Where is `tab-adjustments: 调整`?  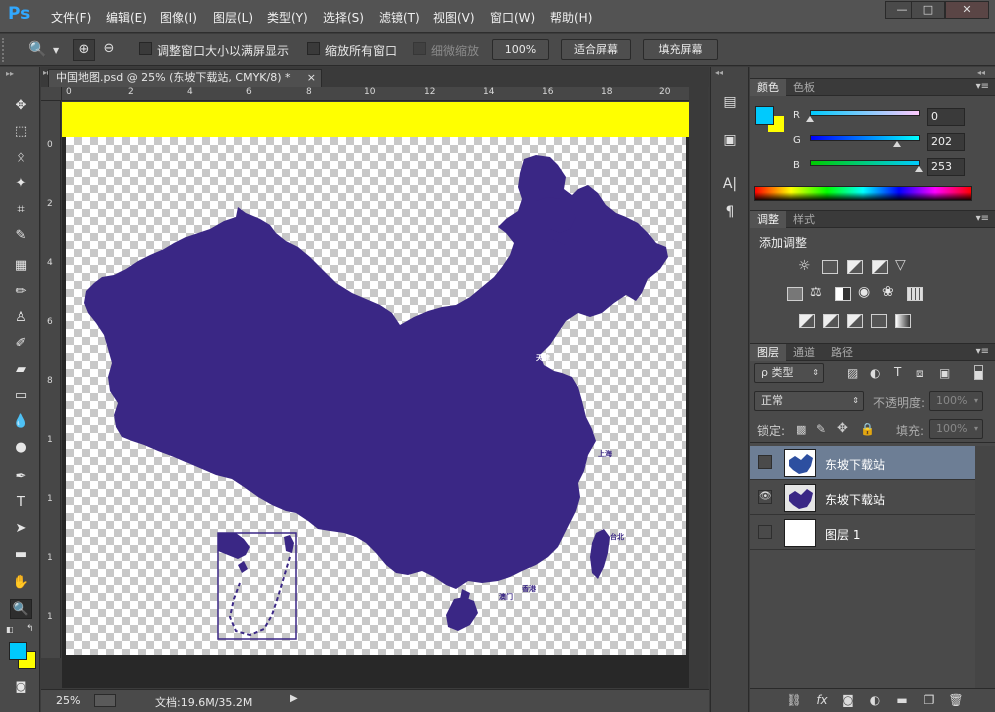 tab-adjustments: 调整 is located at coordinates (768, 219).